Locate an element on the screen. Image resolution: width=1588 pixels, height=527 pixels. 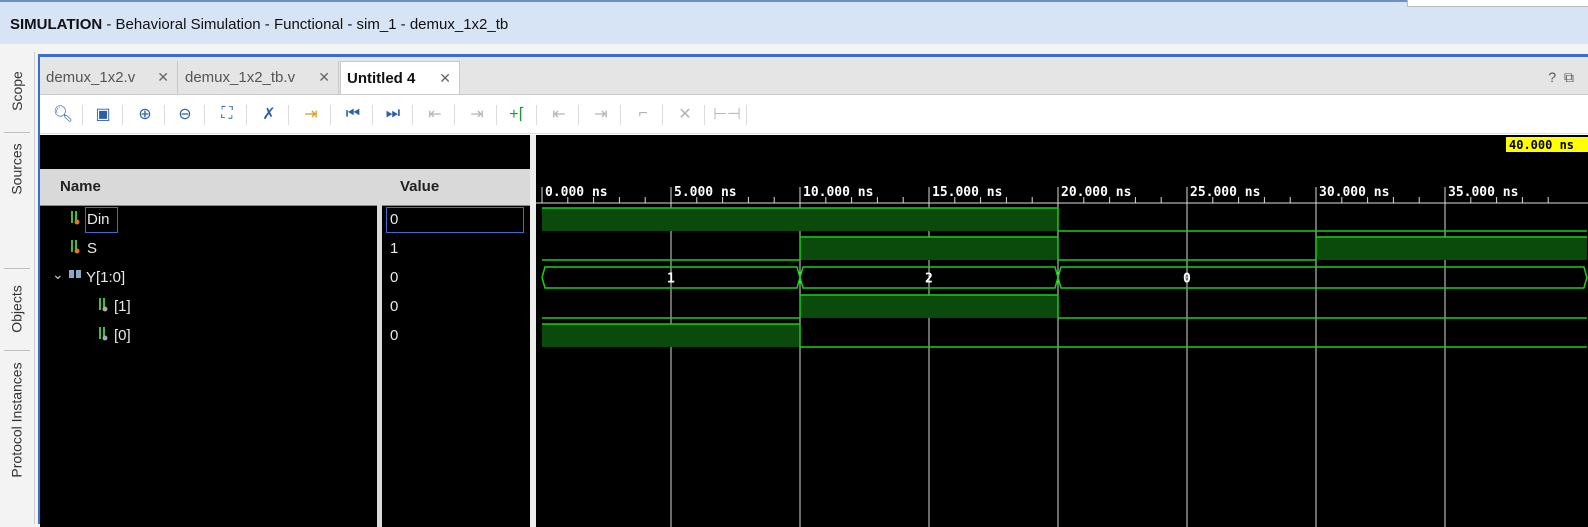
signal-row-y: ⌄ Y[1:0] 0 is located at coordinates (285, 277).